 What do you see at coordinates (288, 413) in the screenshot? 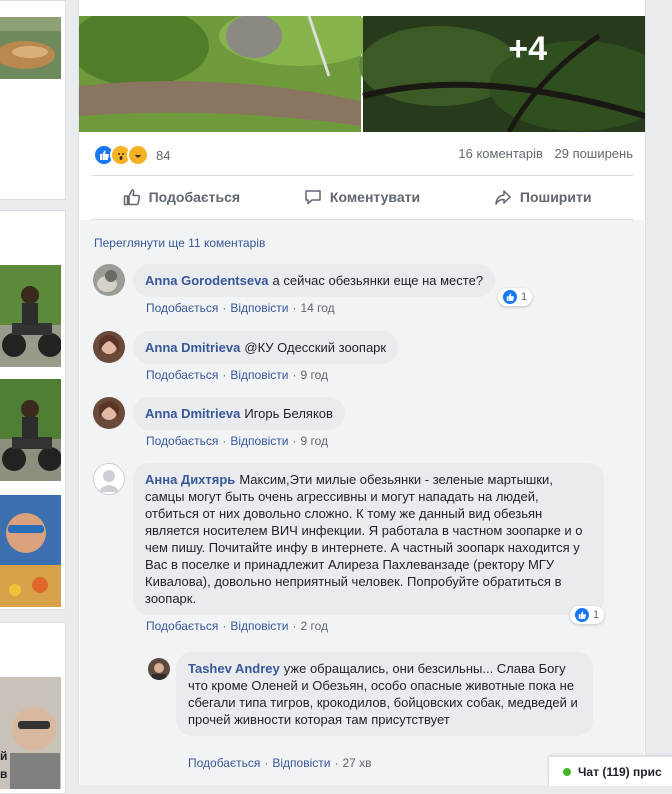
I see `comment-text: Игорь Беляков` at bounding box center [288, 413].